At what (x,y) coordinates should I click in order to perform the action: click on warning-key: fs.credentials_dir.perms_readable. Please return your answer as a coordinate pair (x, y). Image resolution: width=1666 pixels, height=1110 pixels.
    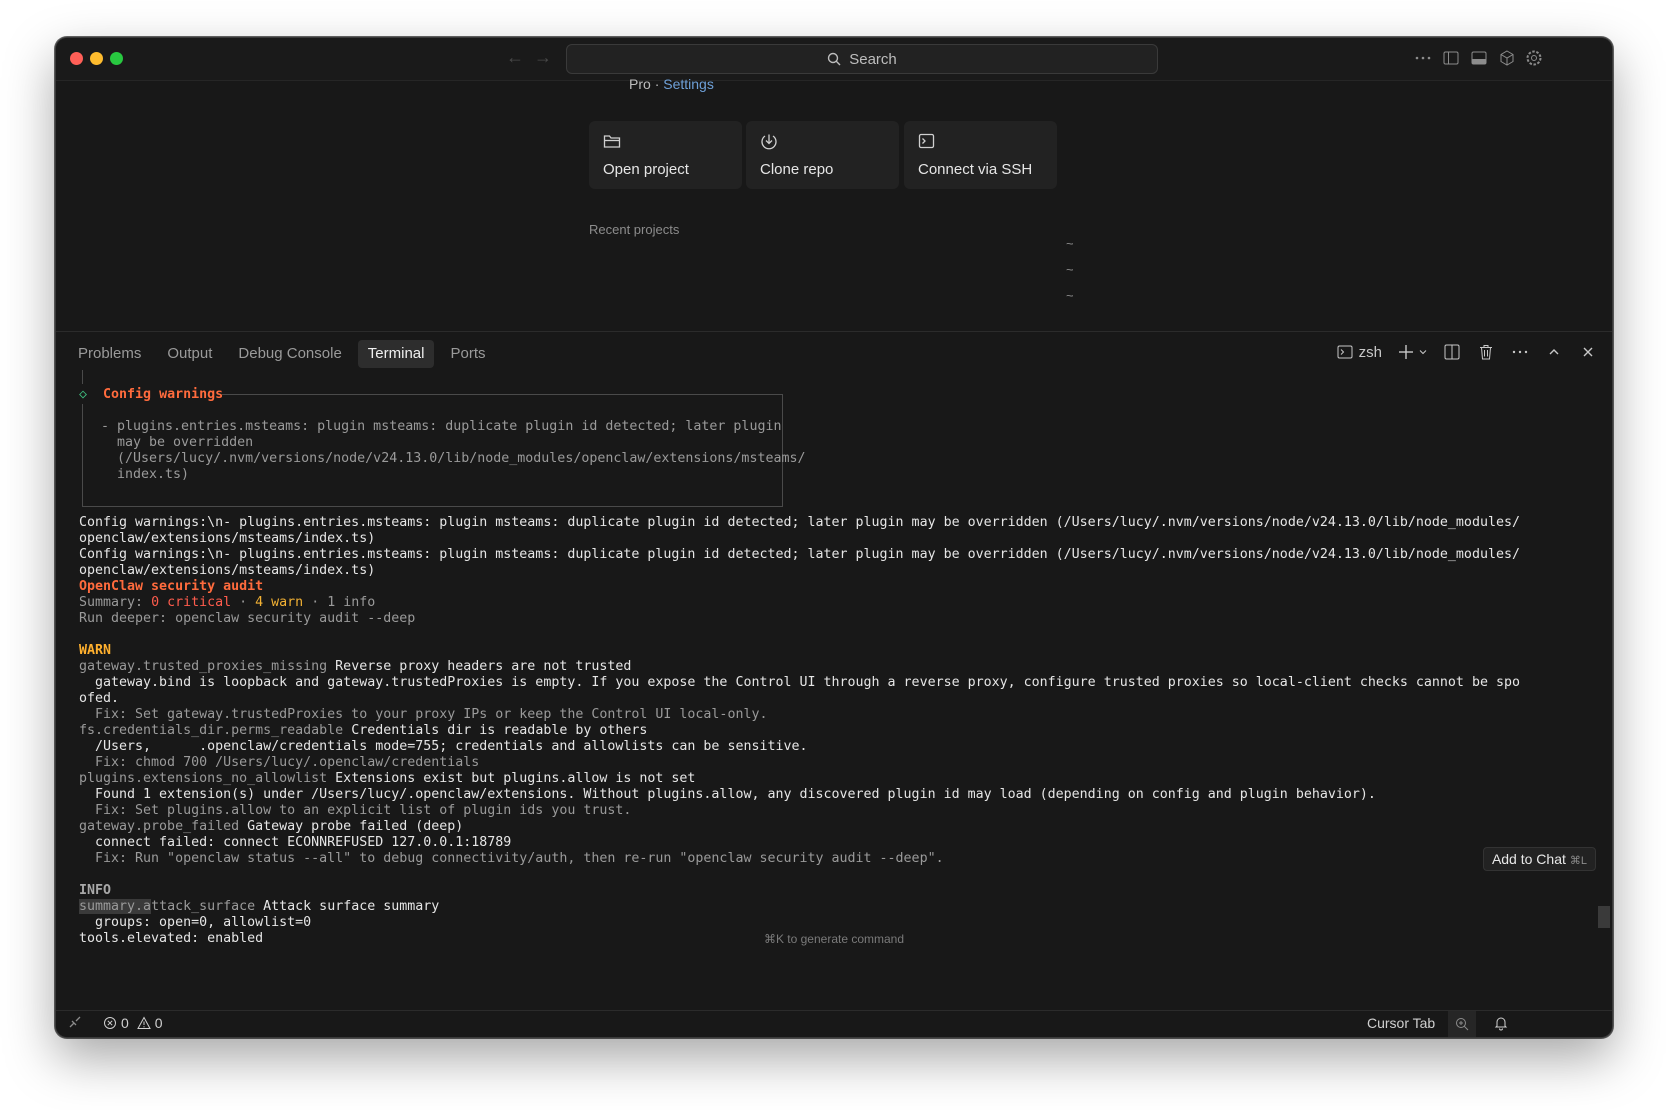
    Looking at the image, I should click on (211, 730).